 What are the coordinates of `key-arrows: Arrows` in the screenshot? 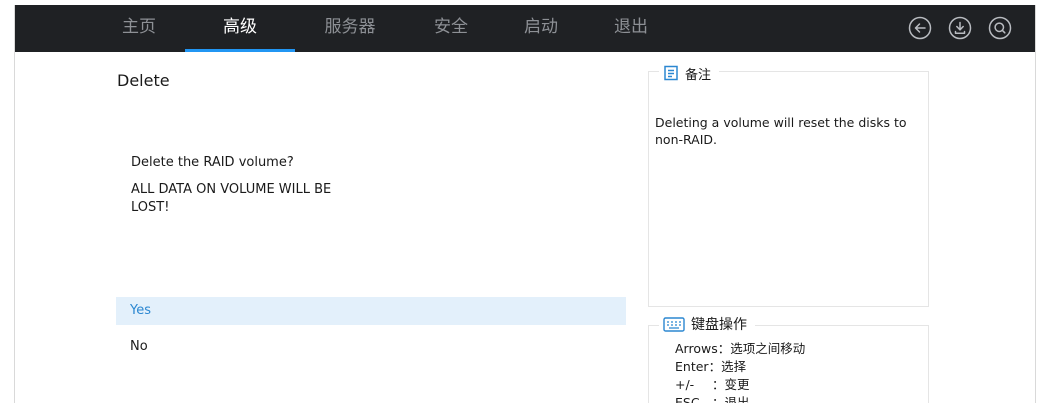 It's located at (696, 348).